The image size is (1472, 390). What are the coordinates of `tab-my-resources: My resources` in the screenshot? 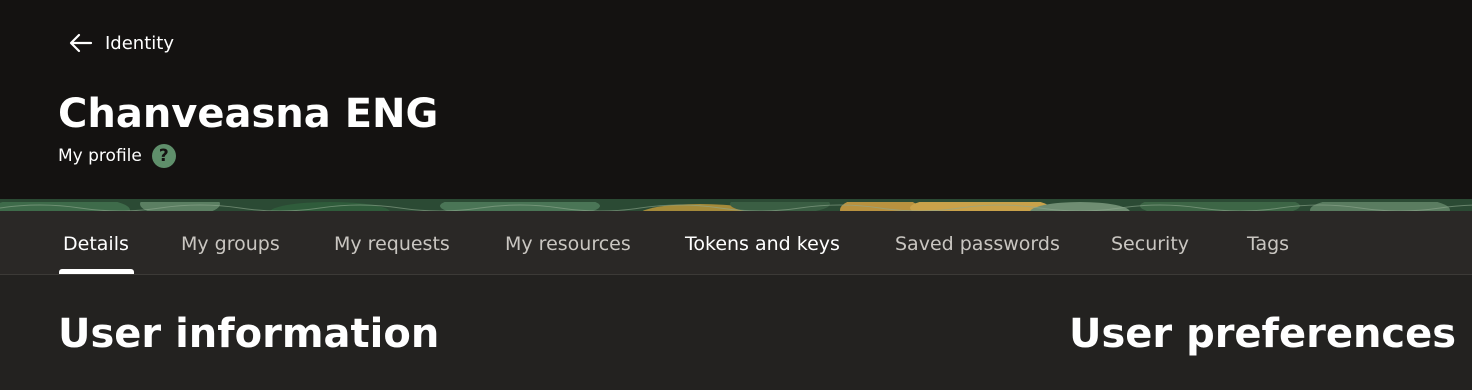 It's located at (568, 242).